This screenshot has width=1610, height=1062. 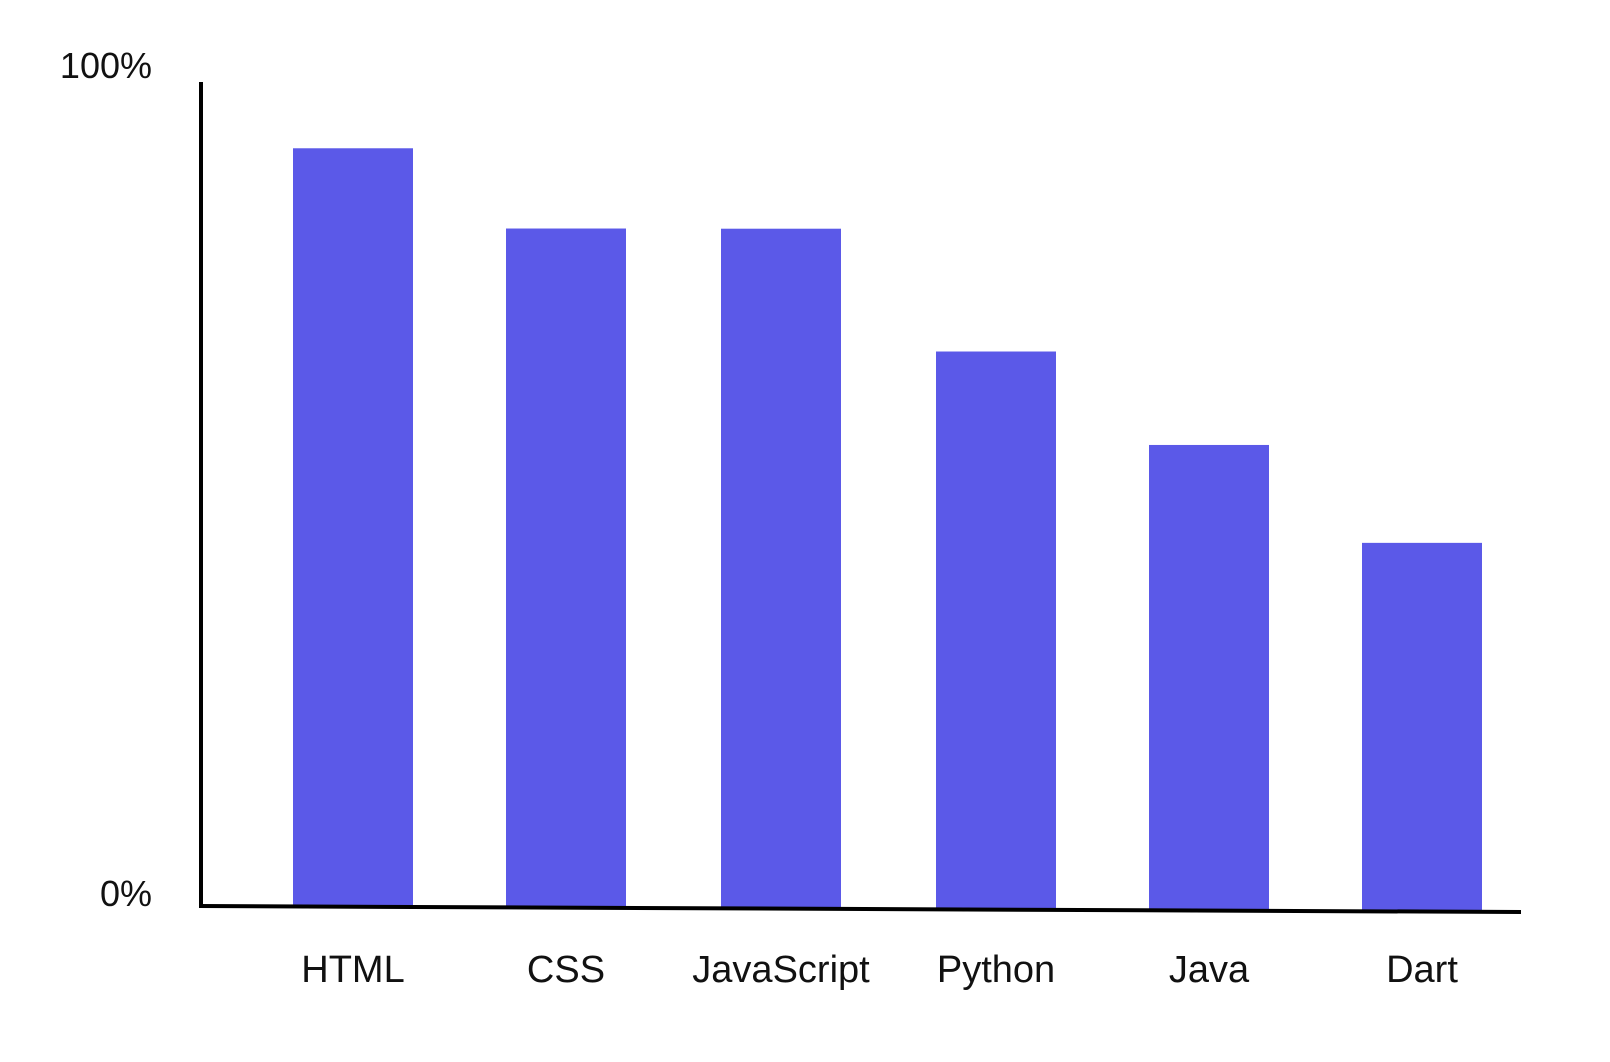 What do you see at coordinates (352, 970) in the screenshot?
I see `x-tick-label-html: HTML` at bounding box center [352, 970].